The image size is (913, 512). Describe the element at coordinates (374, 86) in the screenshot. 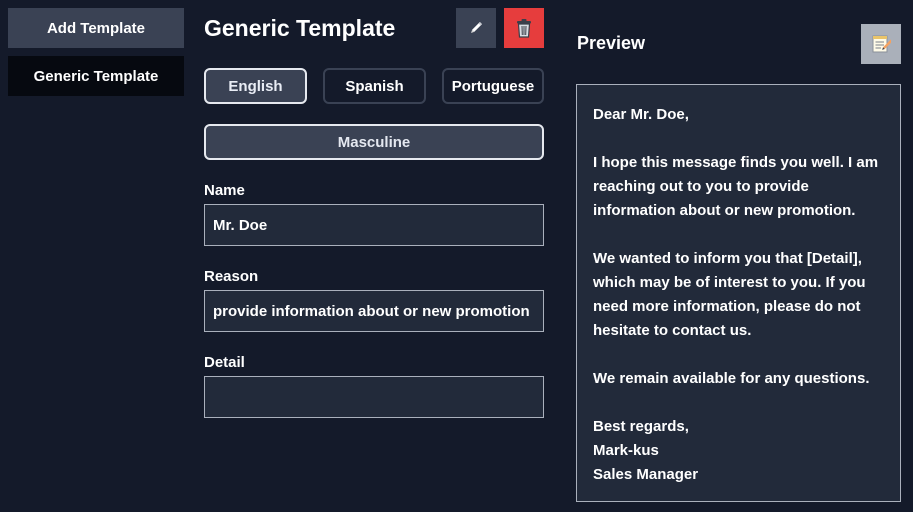

I see `language-spanish-button: Spanish` at that location.